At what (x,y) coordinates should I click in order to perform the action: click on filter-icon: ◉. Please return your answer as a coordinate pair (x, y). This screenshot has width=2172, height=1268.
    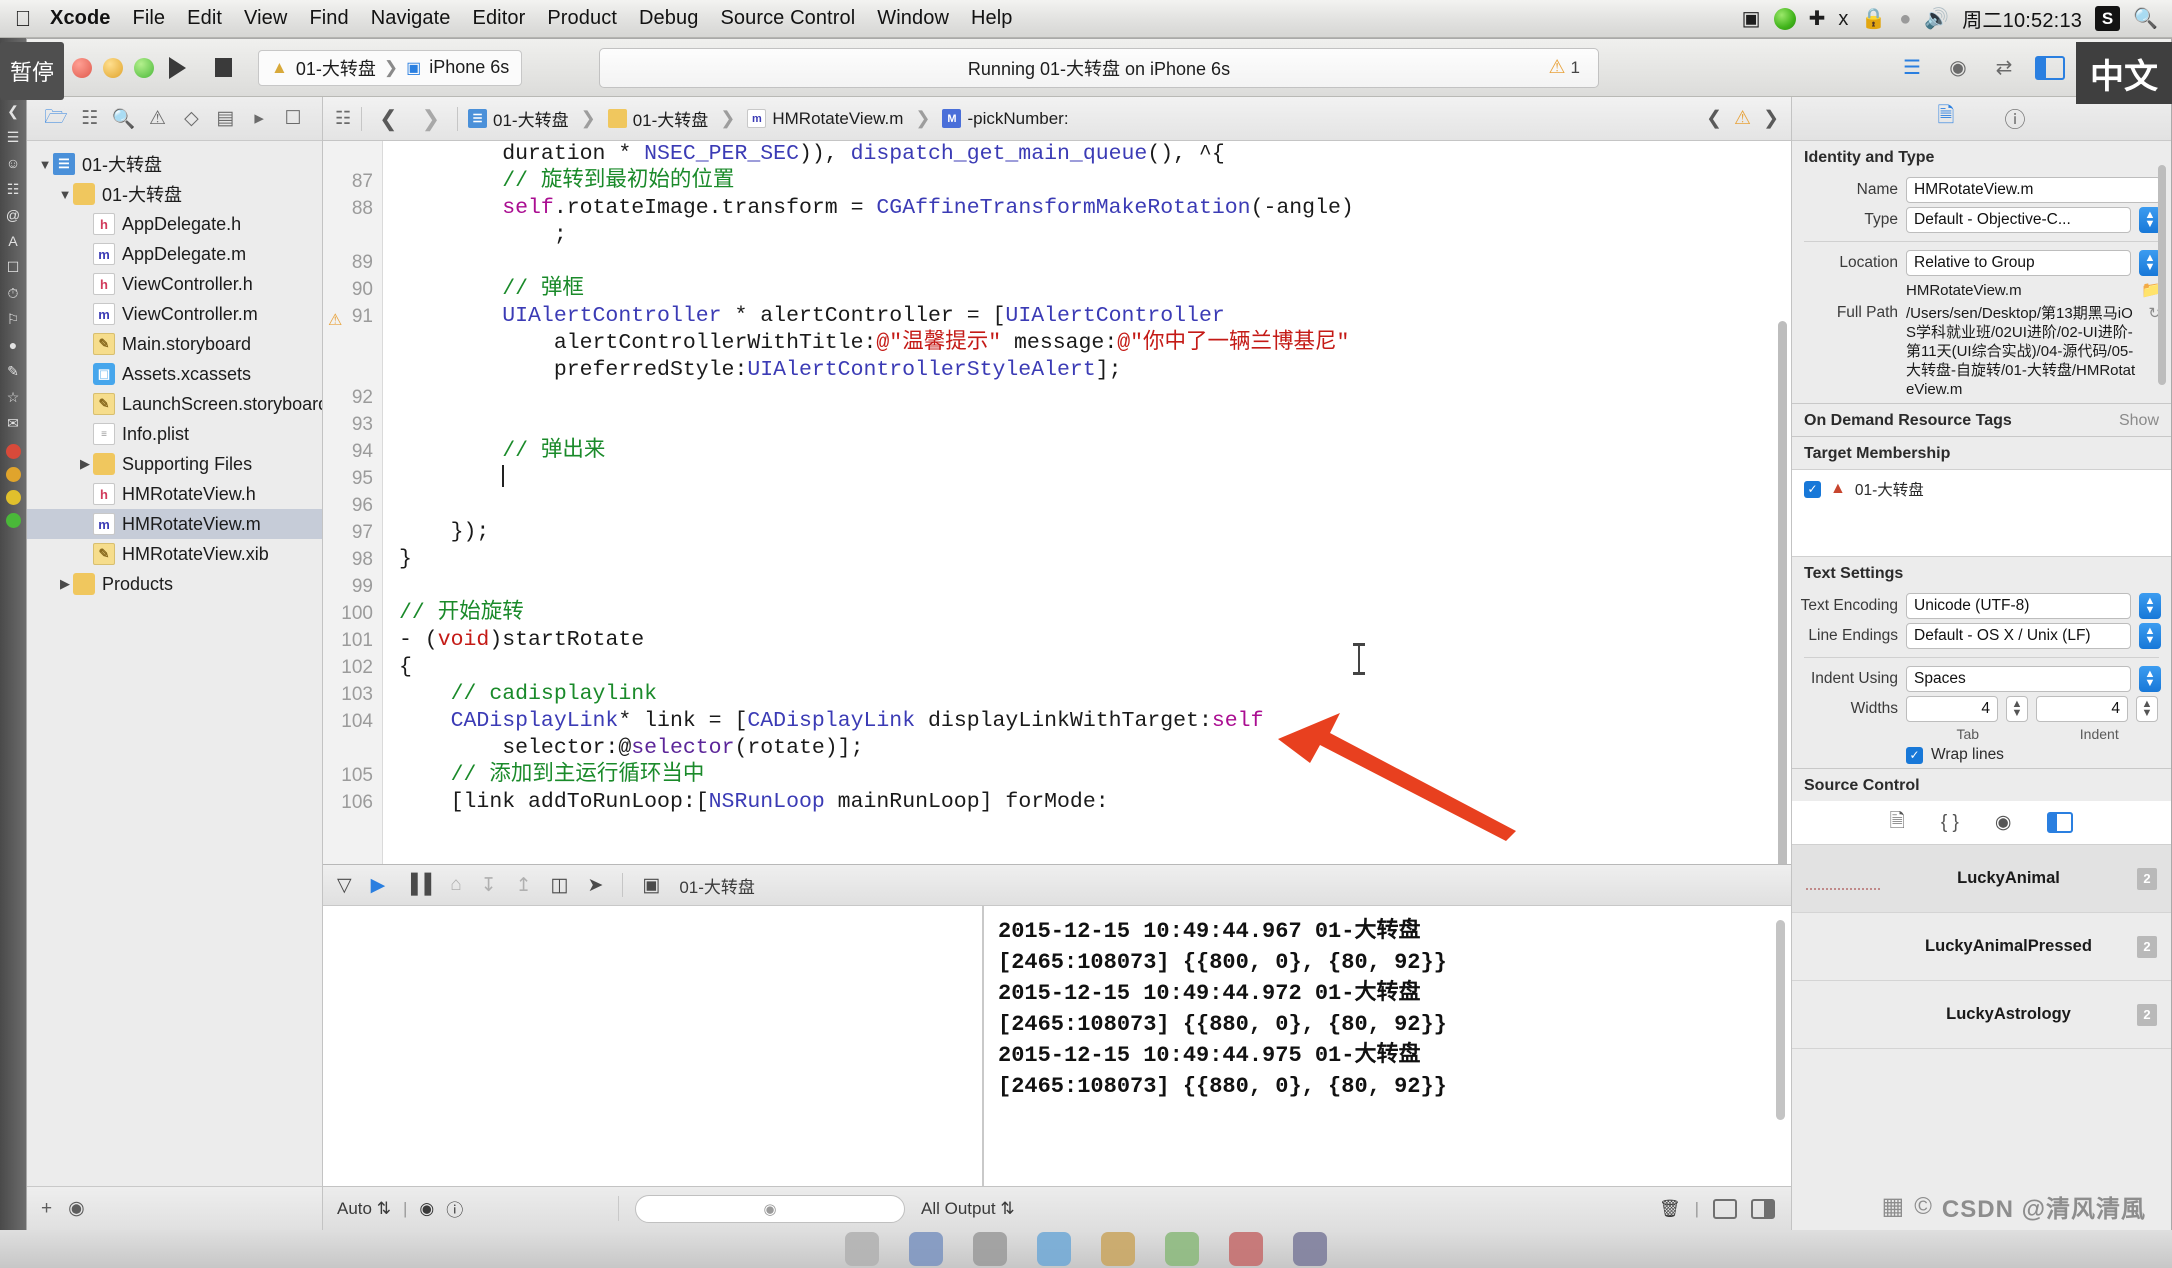
    Looking at the image, I should click on (76, 1208).